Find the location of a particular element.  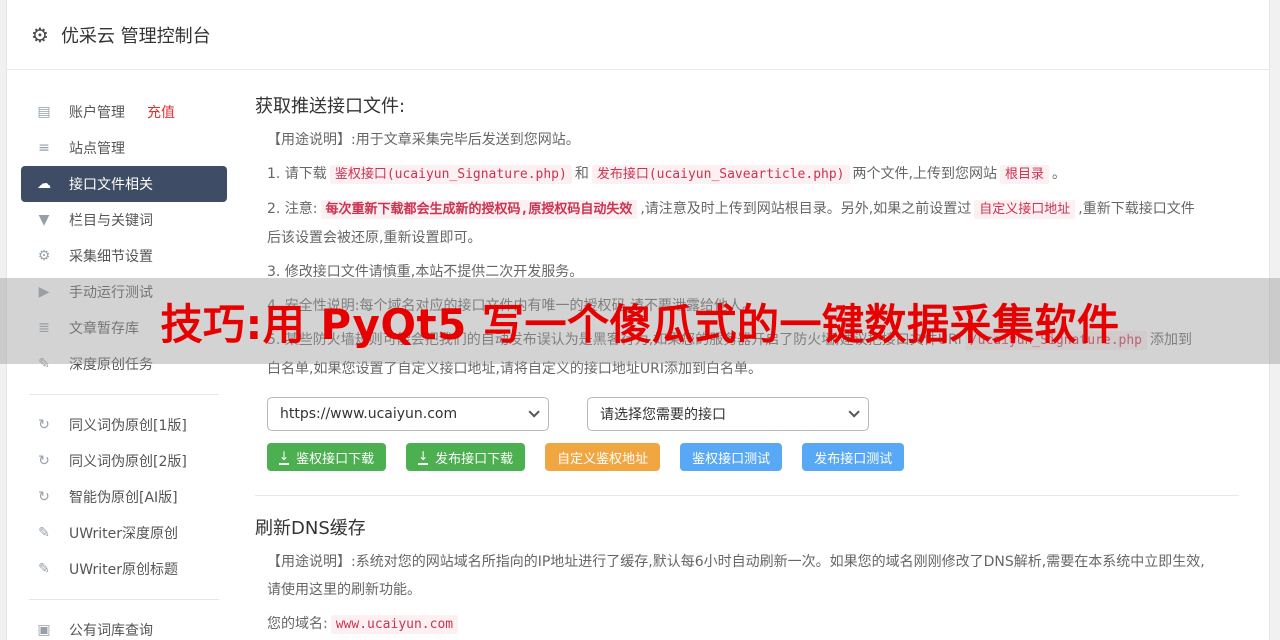

text-segment: 您的域名: is located at coordinates (297, 624).